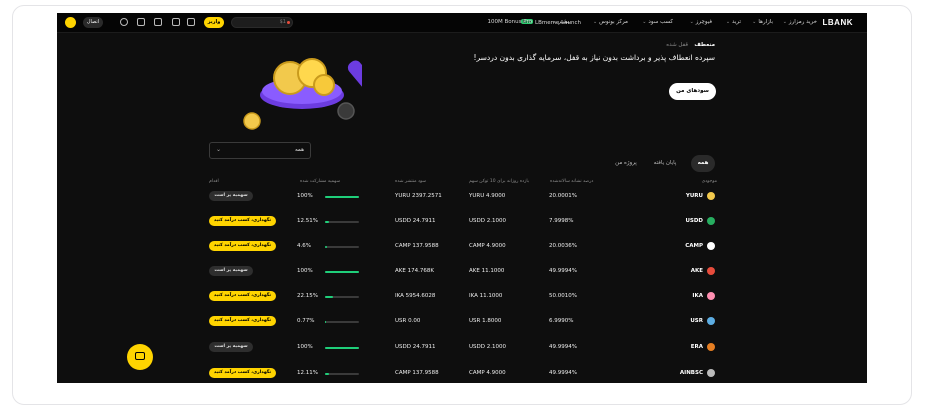 The image size is (930, 411). I want to click on participation-percent: 4.6%, so click(304, 246).